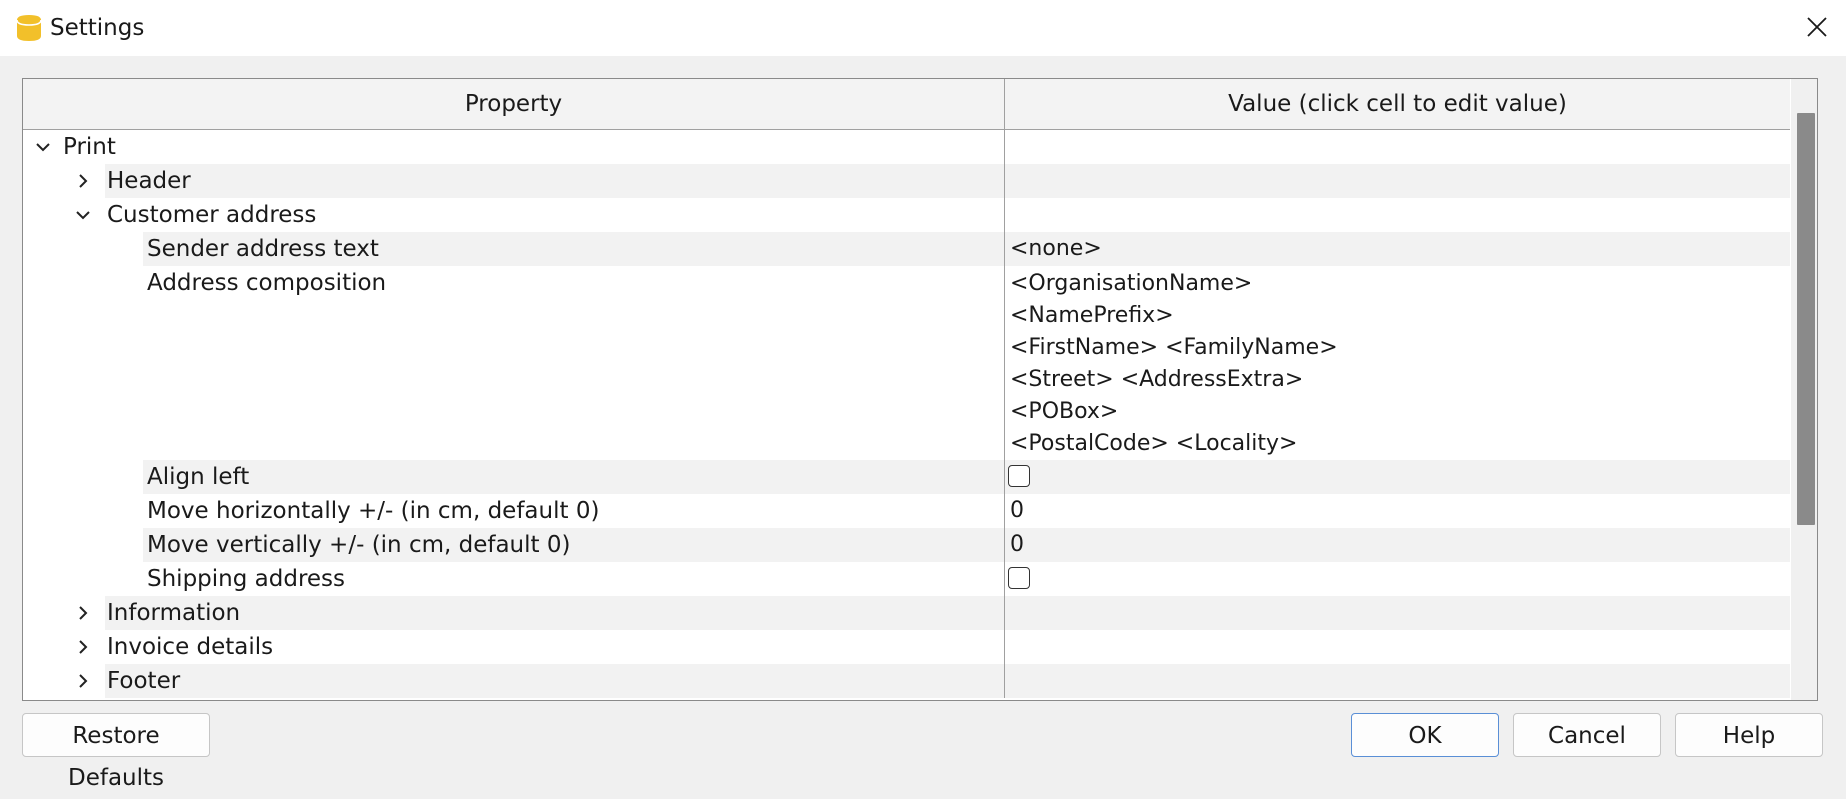 The image size is (1846, 799). Describe the element at coordinates (97, 28) in the screenshot. I see `window-title: Settings` at that location.